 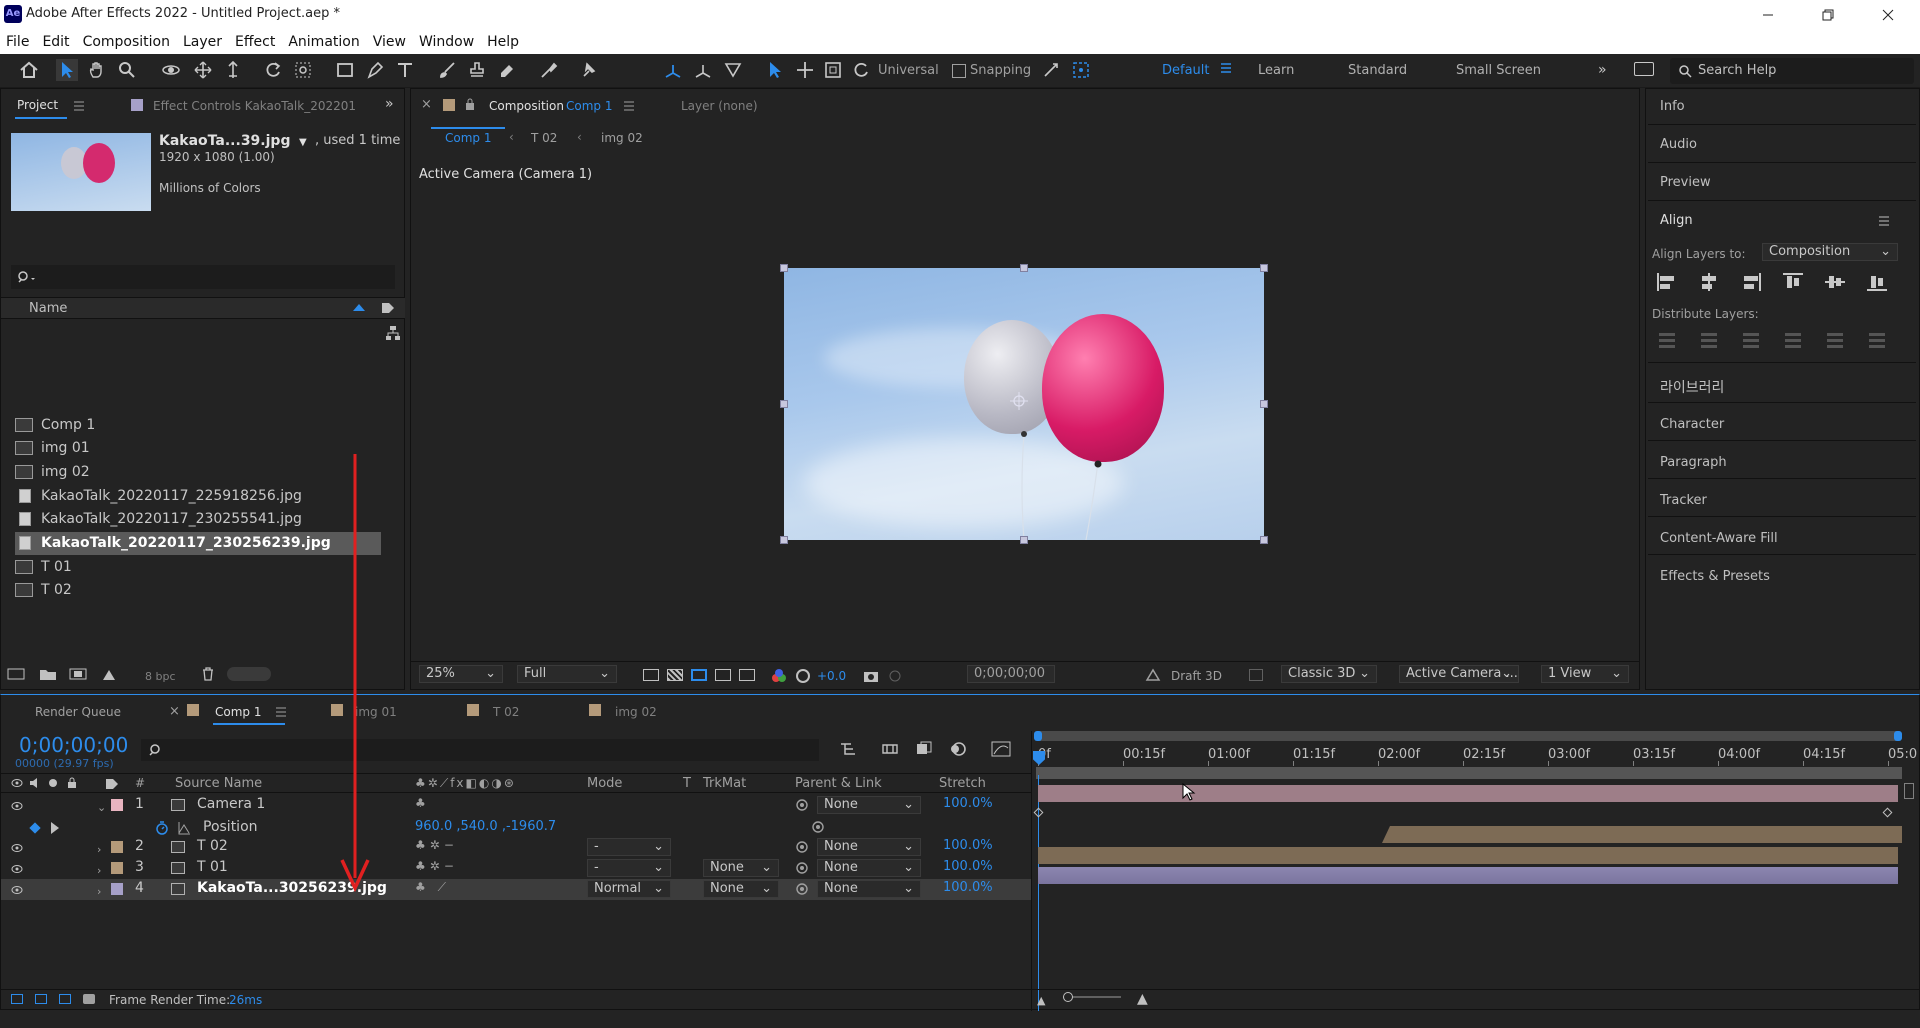 What do you see at coordinates (389, 104) in the screenshot?
I see `panel-overflow-icon: »` at bounding box center [389, 104].